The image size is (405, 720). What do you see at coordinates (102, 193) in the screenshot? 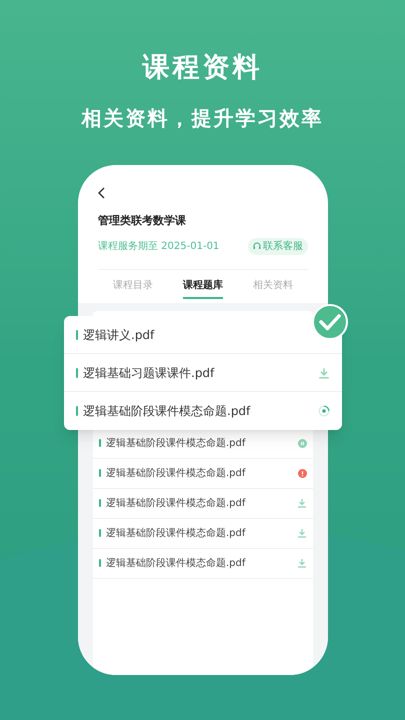
I see `back-icon` at bounding box center [102, 193].